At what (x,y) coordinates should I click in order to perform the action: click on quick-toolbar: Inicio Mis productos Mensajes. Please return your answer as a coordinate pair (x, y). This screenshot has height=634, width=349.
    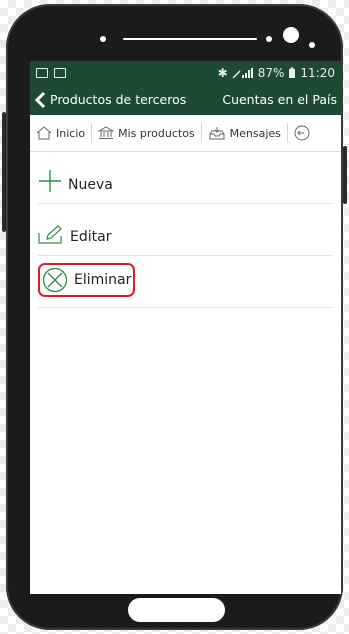
    Looking at the image, I should click on (185, 133).